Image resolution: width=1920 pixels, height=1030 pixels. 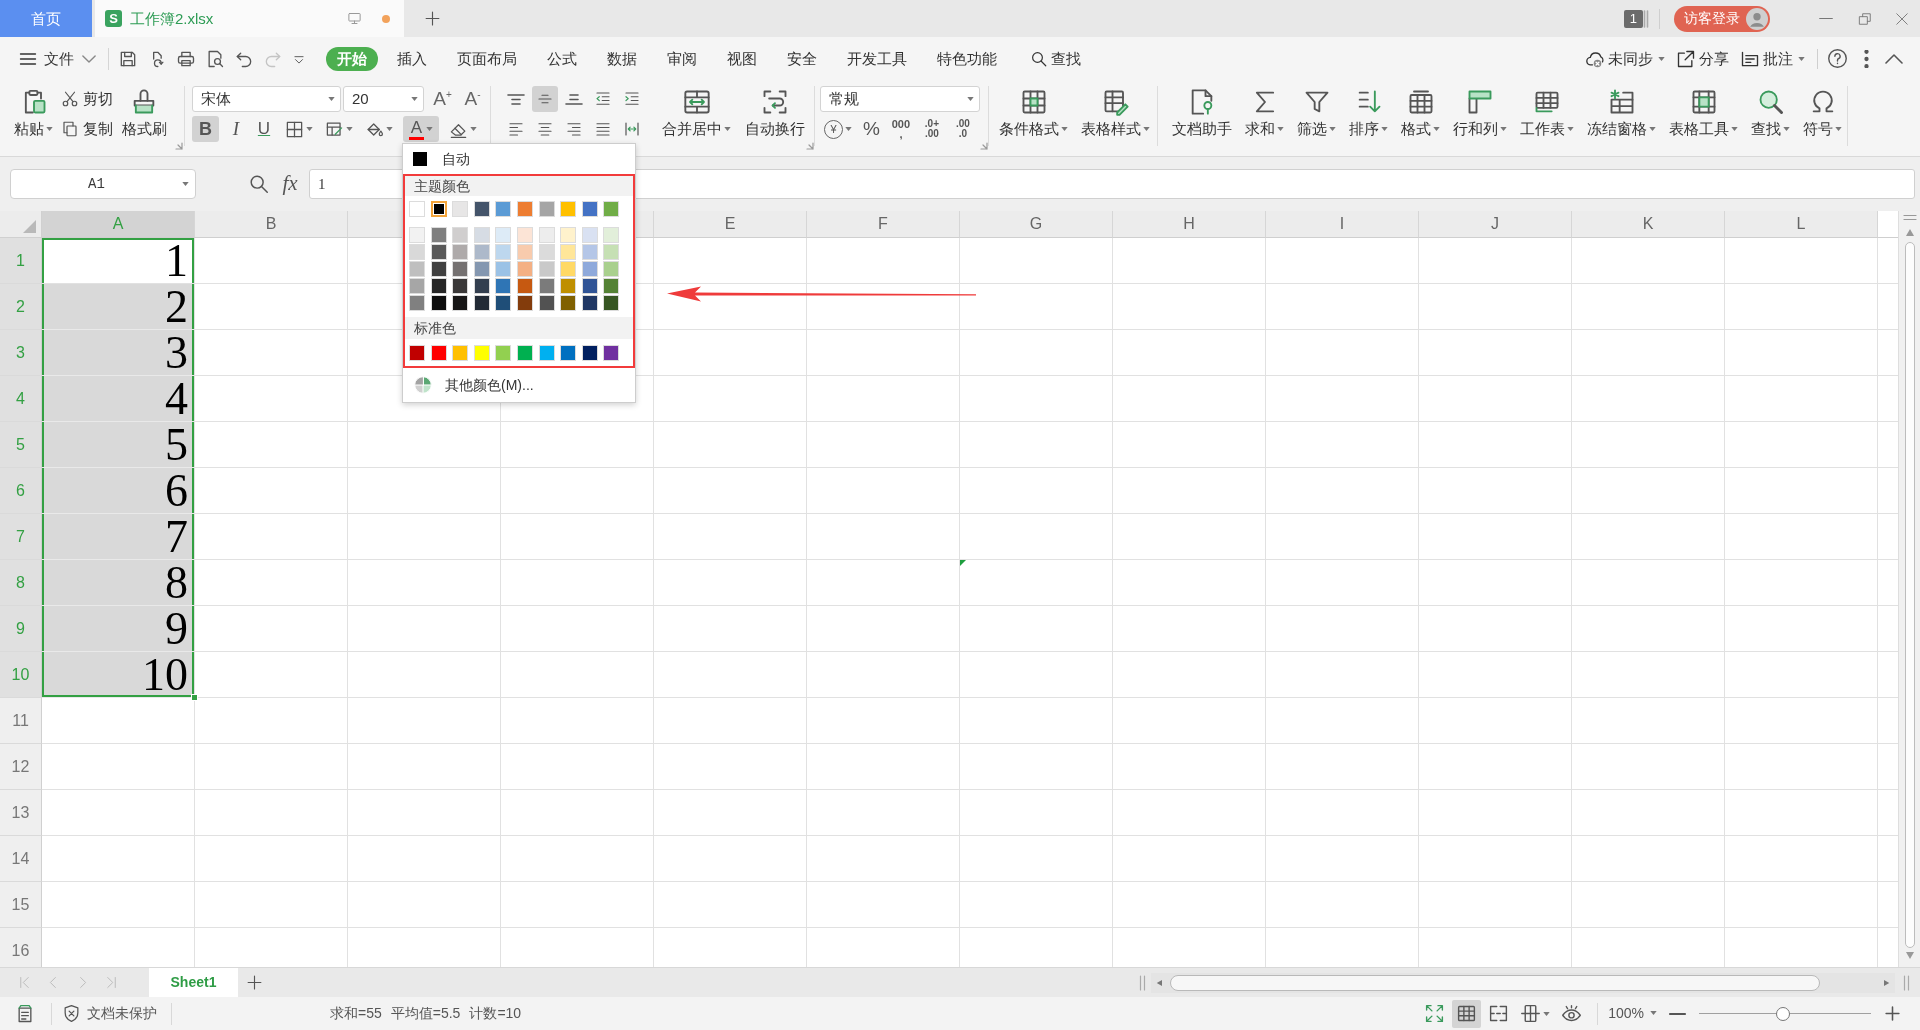 What do you see at coordinates (1894, 58) in the screenshot?
I see `chevron-up-icon` at bounding box center [1894, 58].